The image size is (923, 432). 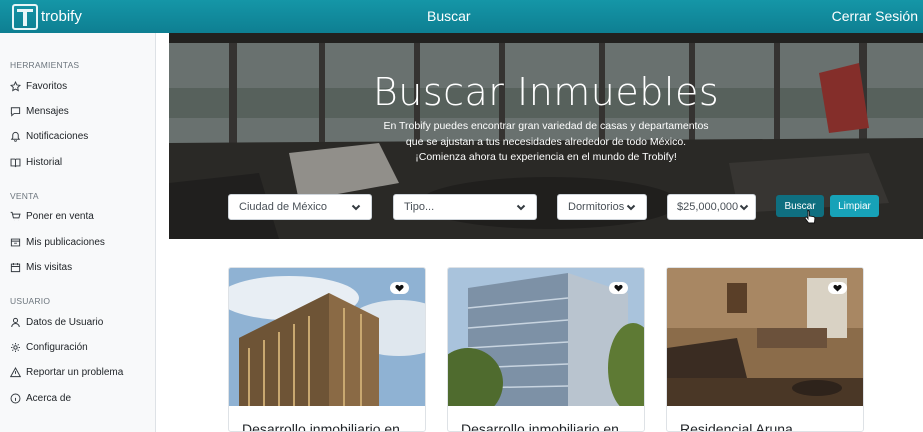 What do you see at coordinates (57, 136) in the screenshot?
I see `sidebar-item-label: Notificaciones` at bounding box center [57, 136].